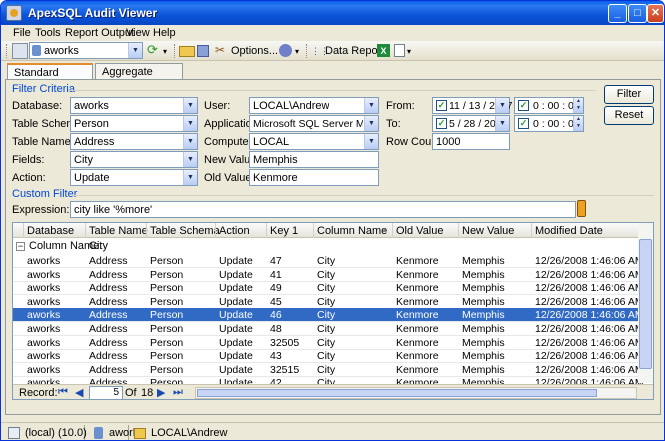 The image size is (665, 441). Describe the element at coordinates (617, 13) in the screenshot. I see `minimize-button: _` at that location.